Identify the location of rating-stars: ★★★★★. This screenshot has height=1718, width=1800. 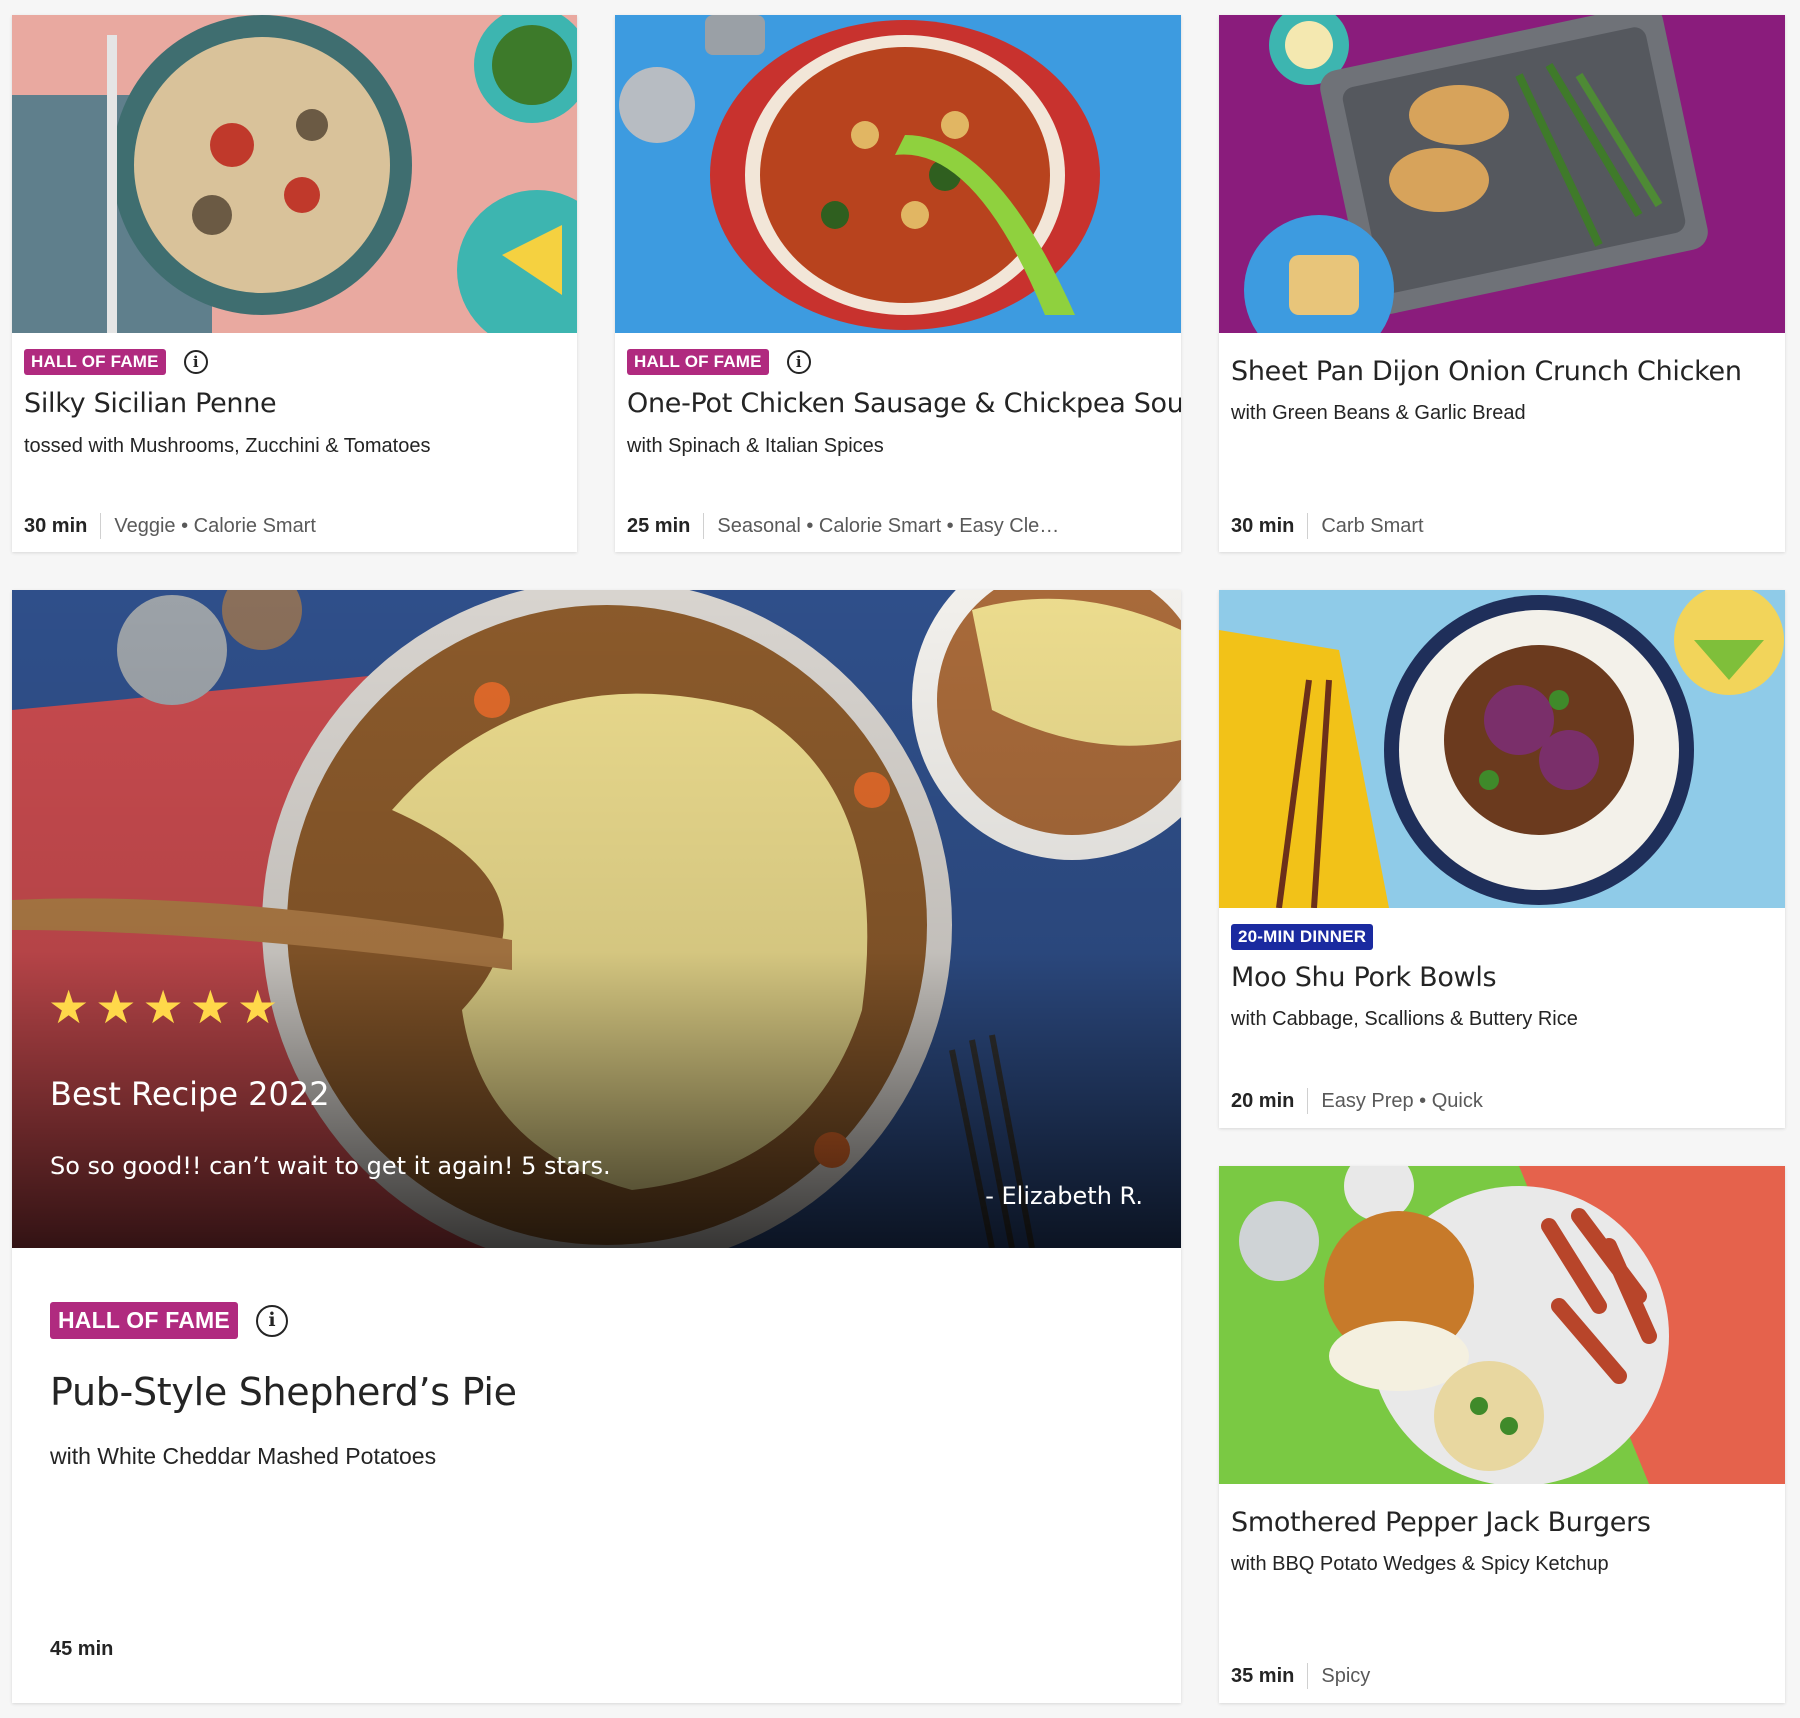
(166, 1007).